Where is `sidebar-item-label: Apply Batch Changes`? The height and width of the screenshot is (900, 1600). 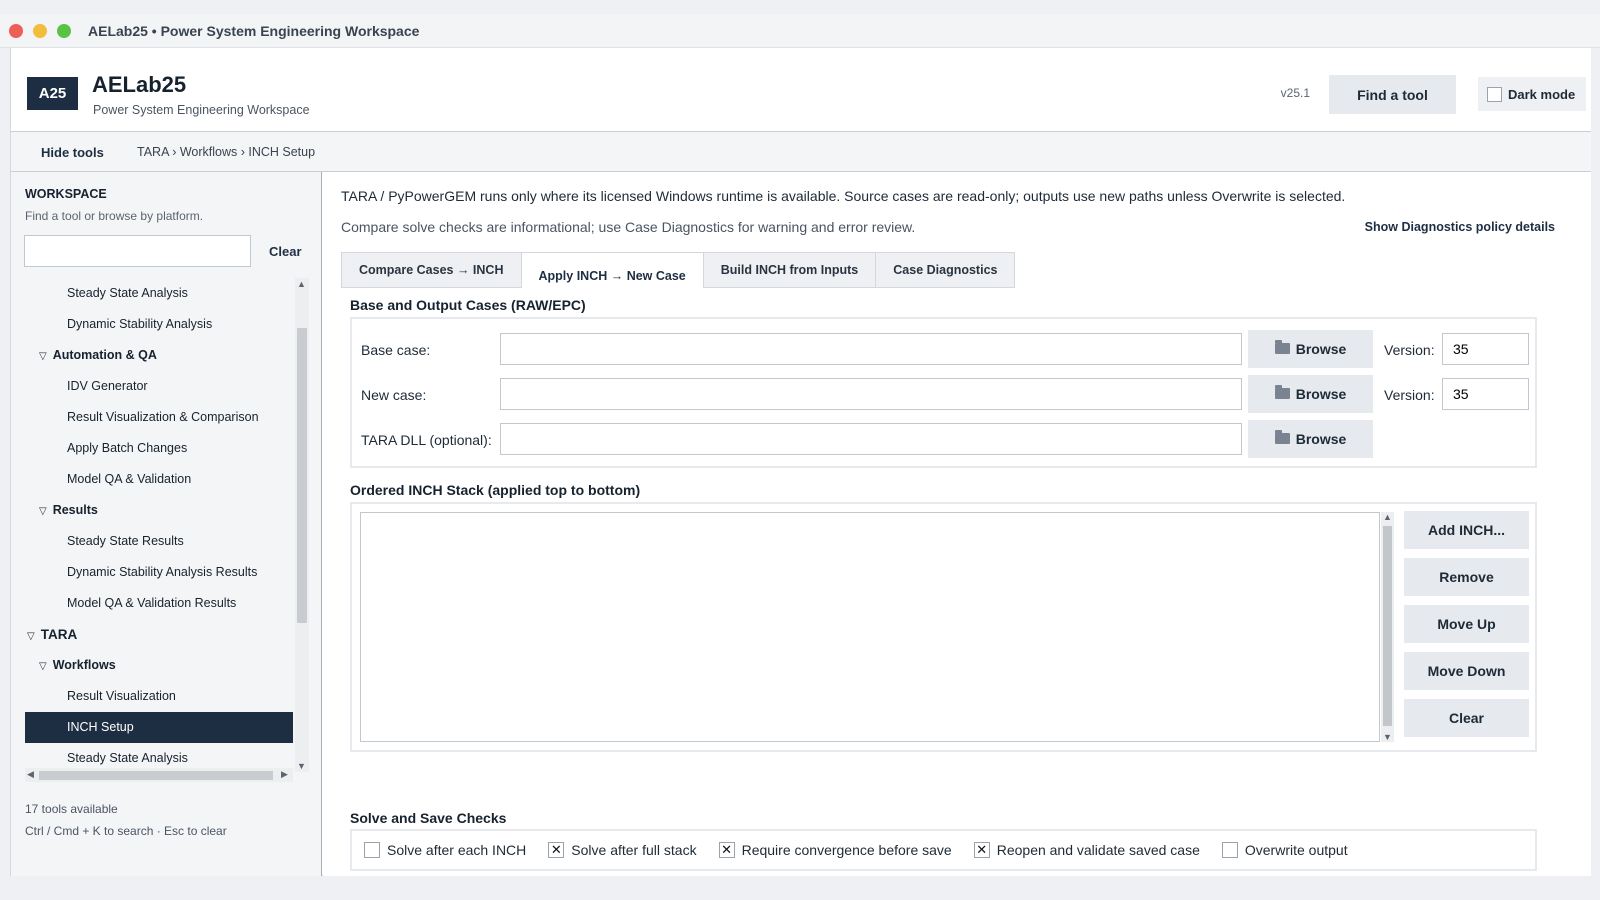
sidebar-item-label: Apply Batch Changes is located at coordinates (127, 448).